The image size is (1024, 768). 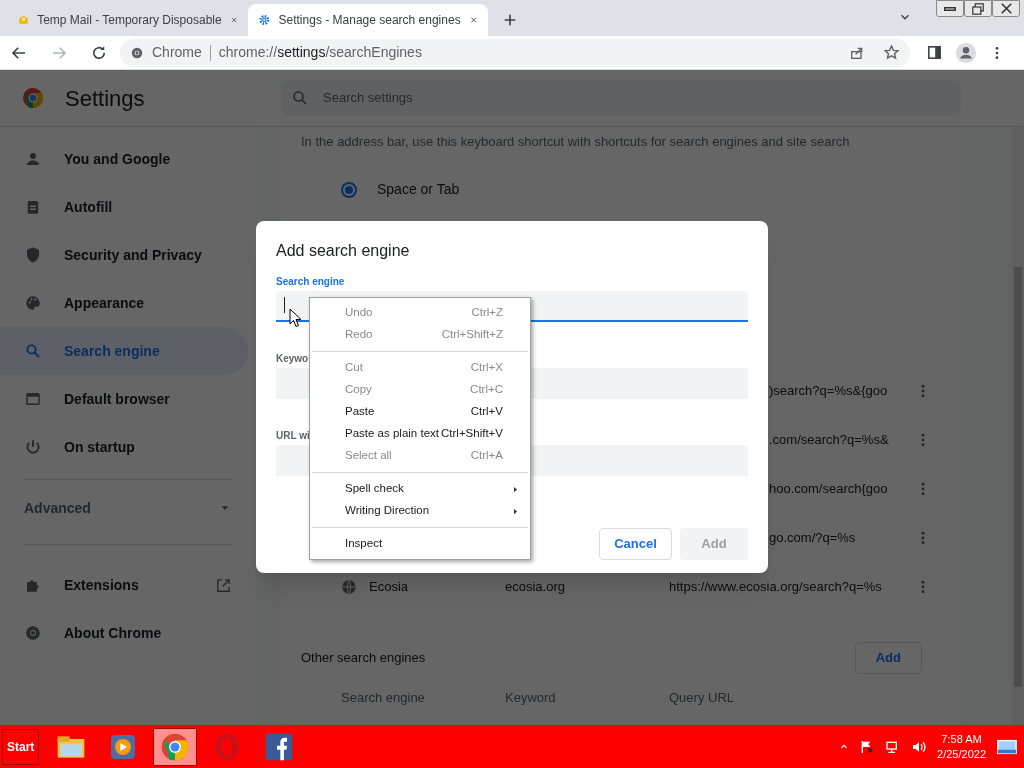 What do you see at coordinates (828, 391) in the screenshot?
I see `table-cell: )search?q=%s&{goo` at bounding box center [828, 391].